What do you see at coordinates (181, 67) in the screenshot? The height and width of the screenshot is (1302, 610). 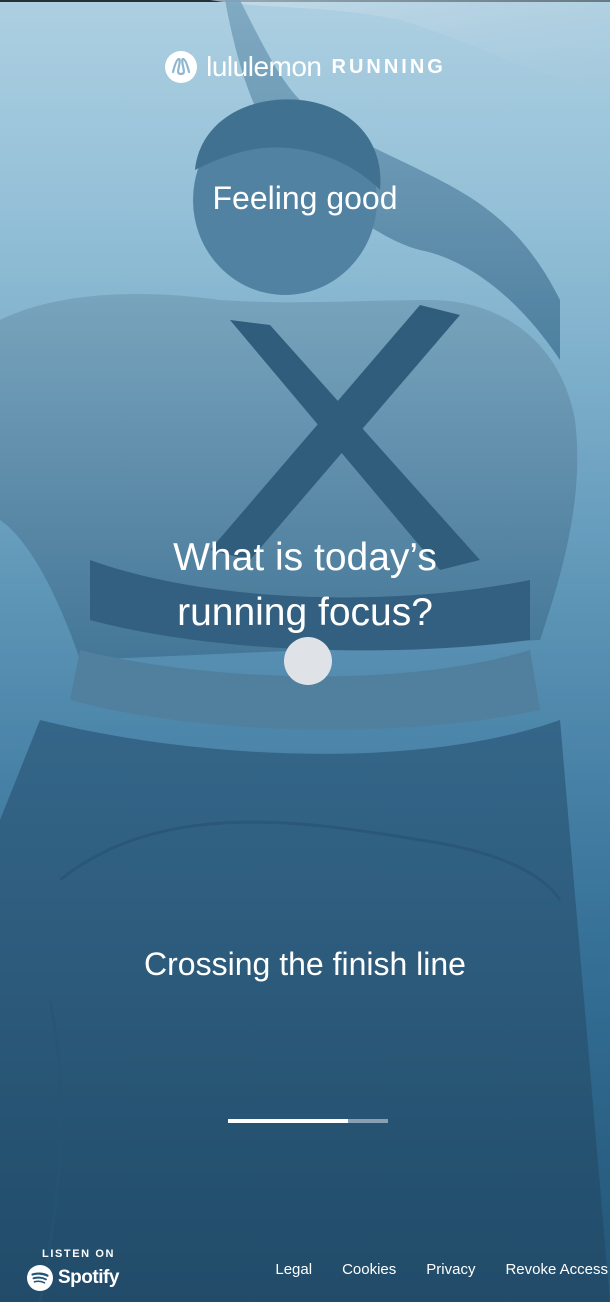 I see `lululemon-logo-icon` at bounding box center [181, 67].